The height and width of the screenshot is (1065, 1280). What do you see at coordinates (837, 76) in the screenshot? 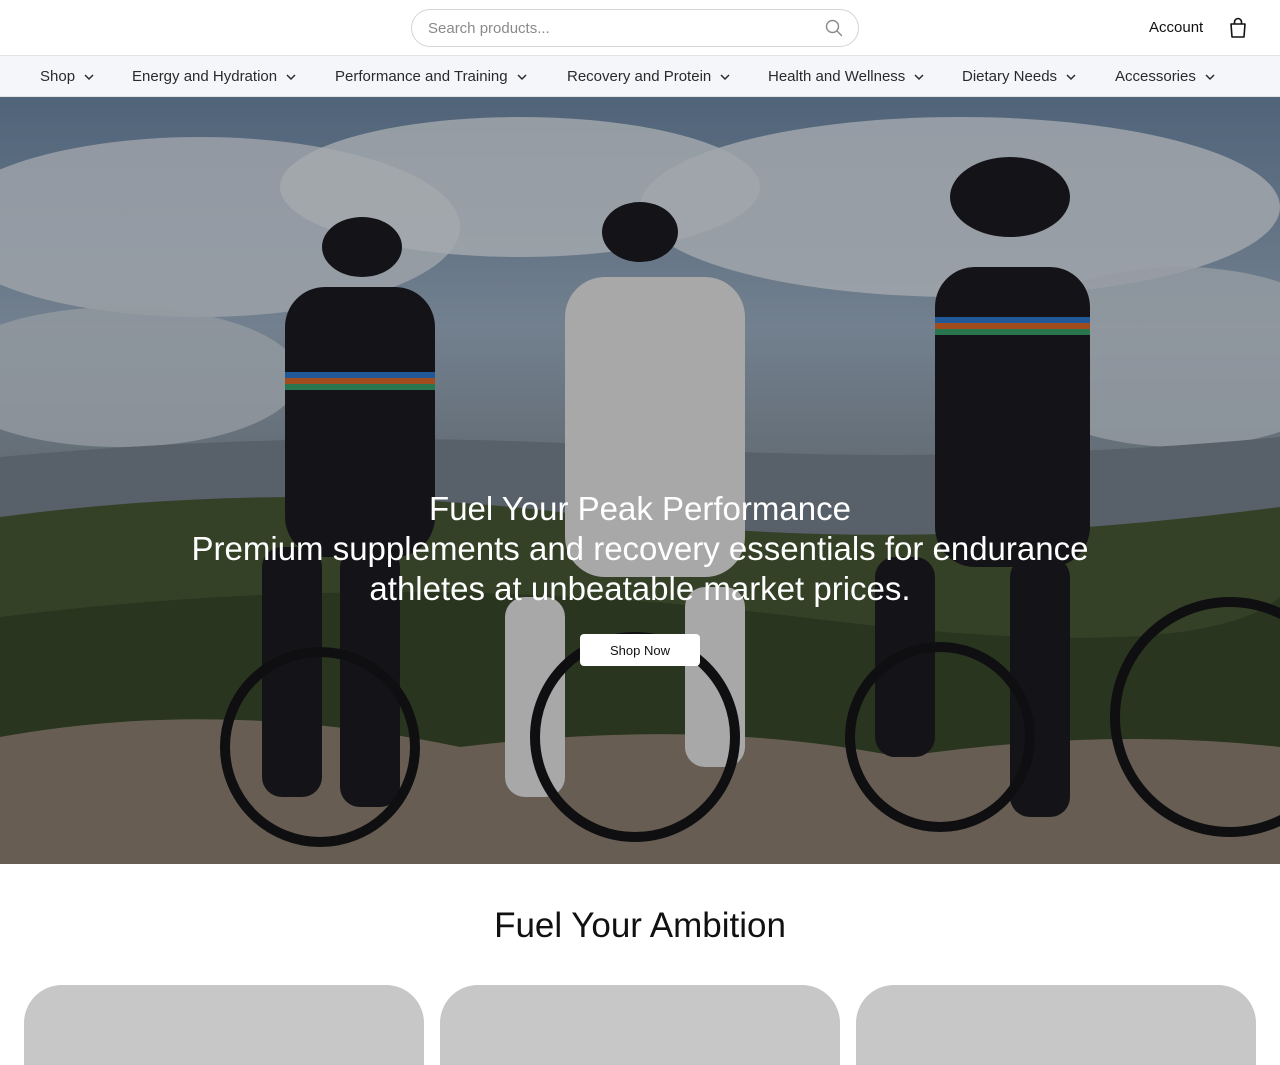
I see `nav-item-label: Health and Wellness` at bounding box center [837, 76].